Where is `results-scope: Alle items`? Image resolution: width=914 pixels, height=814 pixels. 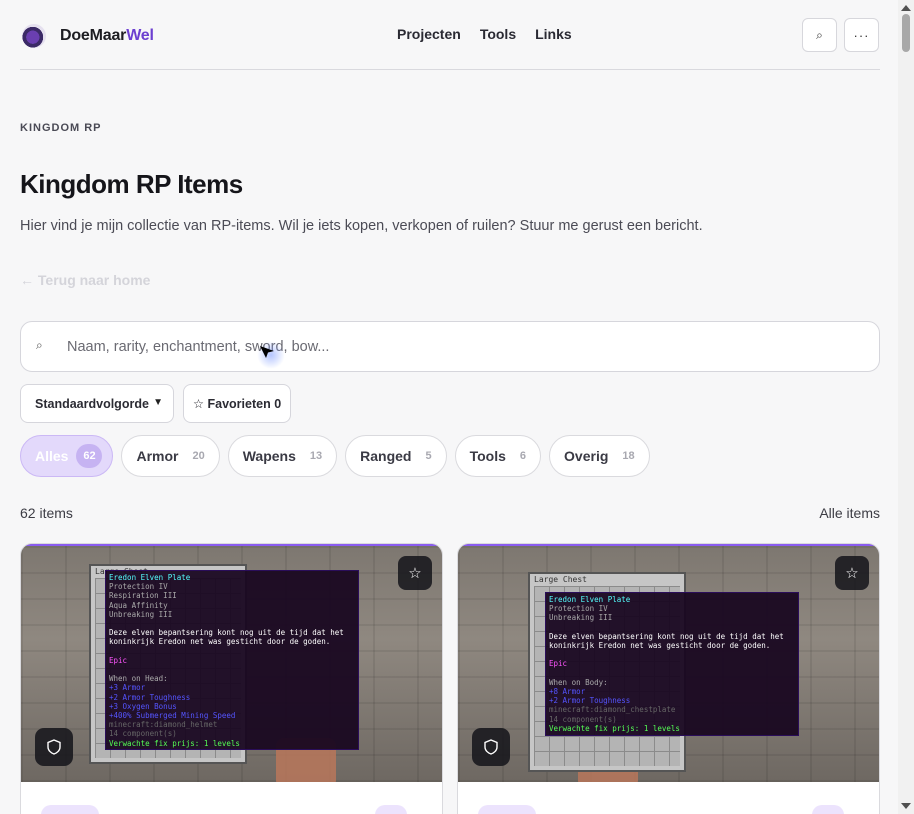
results-scope: Alle items is located at coordinates (849, 513).